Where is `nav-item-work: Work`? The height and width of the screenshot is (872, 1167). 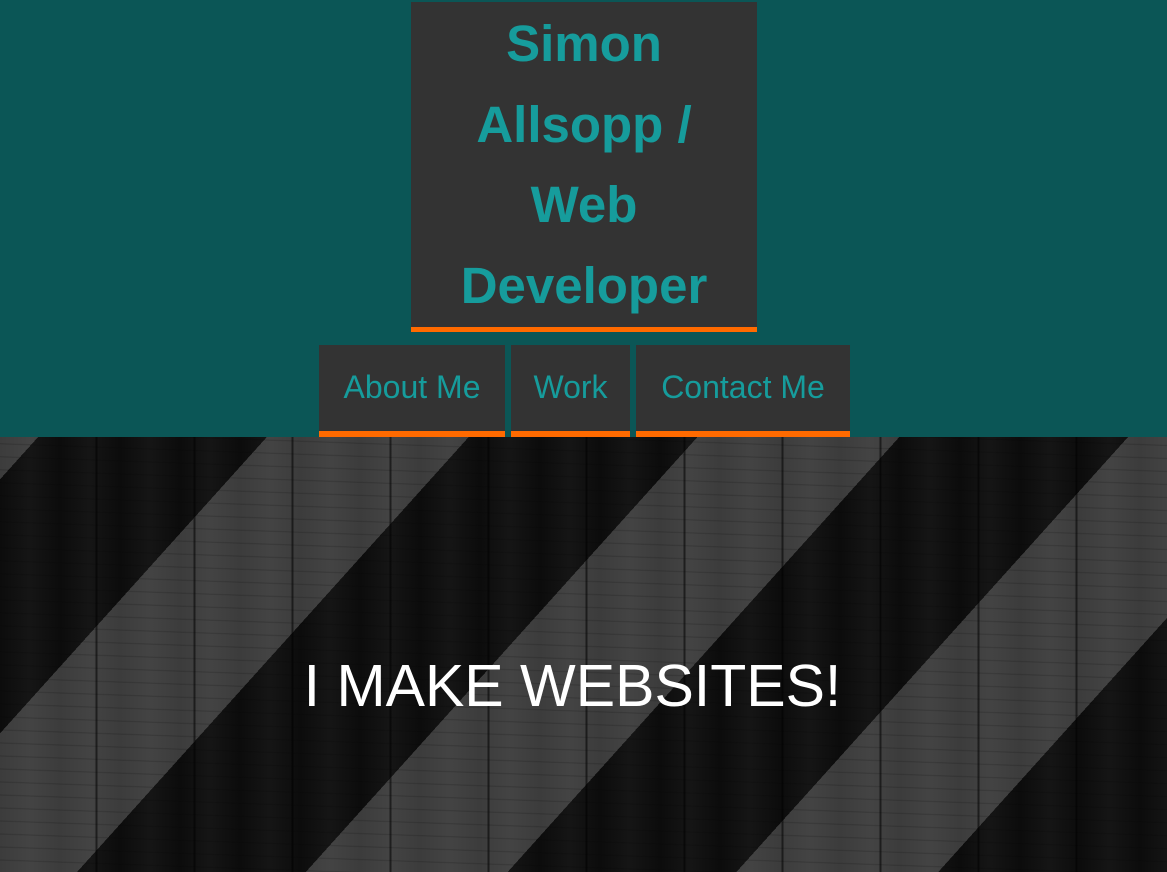
nav-item-work: Work is located at coordinates (570, 391).